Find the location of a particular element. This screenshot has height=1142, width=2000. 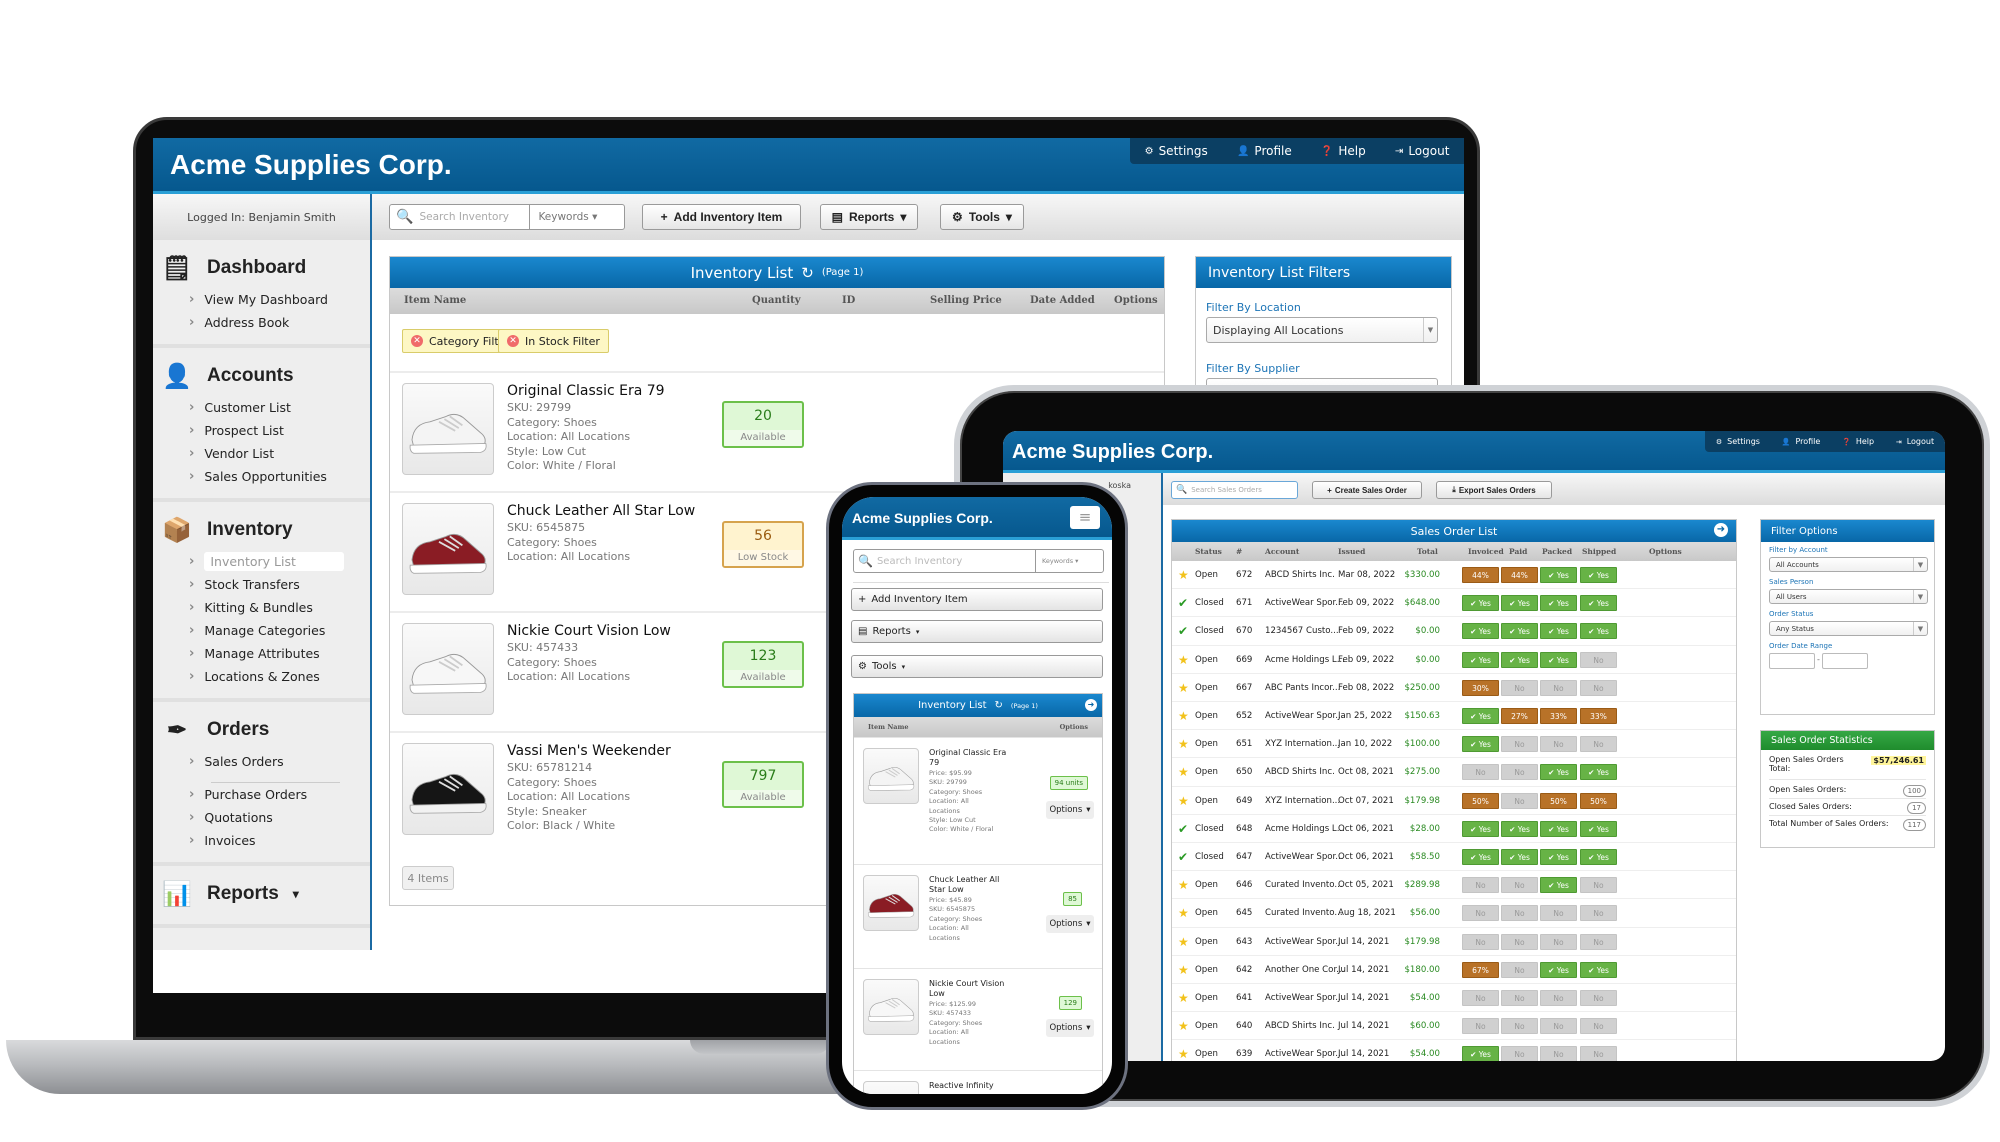

order-number: 642 is located at coordinates (1244, 970).